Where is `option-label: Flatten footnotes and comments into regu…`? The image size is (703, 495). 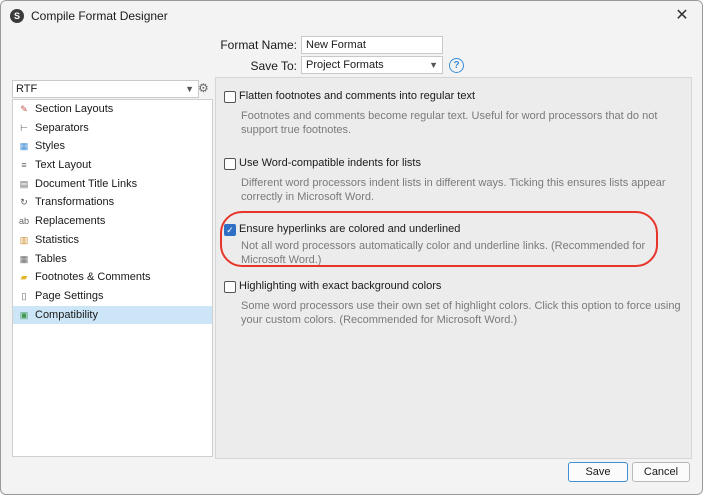
option-label: Flatten footnotes and comments into regu… is located at coordinates (357, 96).